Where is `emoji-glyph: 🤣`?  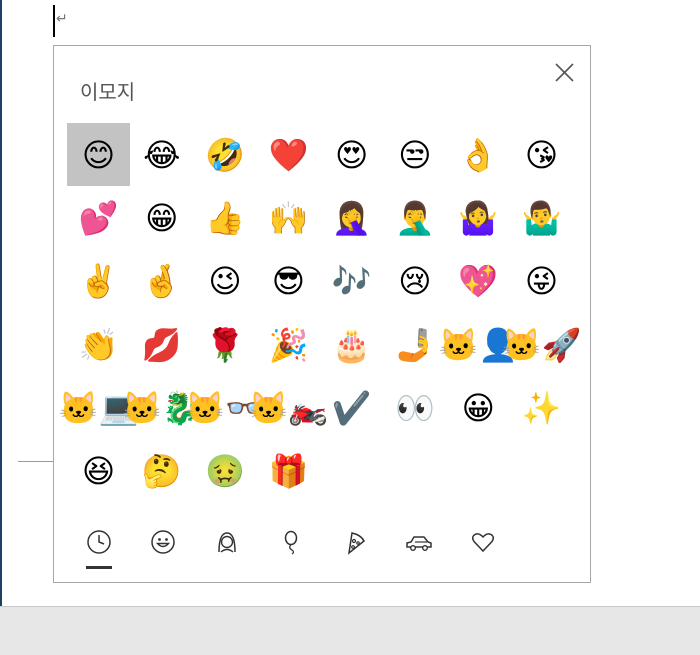
emoji-glyph: 🤣 is located at coordinates (225, 154).